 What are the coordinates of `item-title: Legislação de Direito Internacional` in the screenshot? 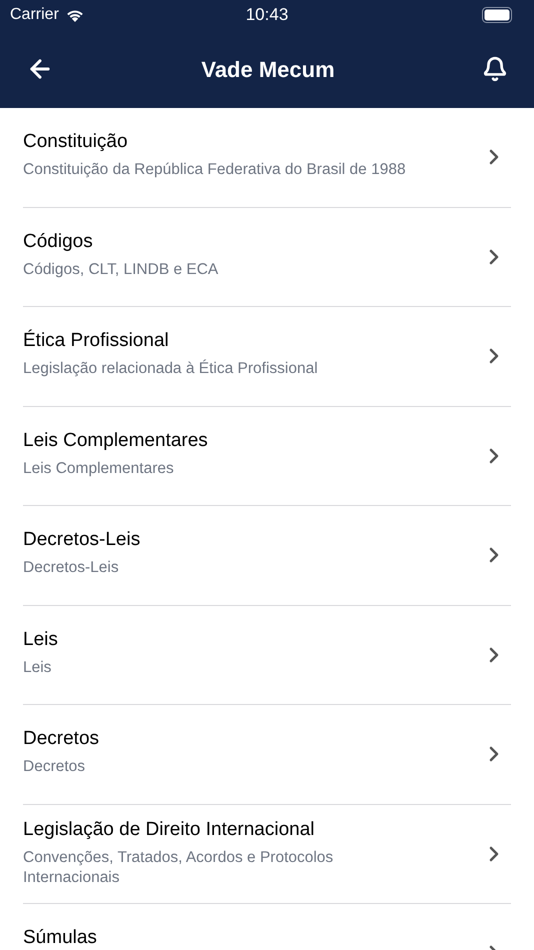 It's located at (169, 830).